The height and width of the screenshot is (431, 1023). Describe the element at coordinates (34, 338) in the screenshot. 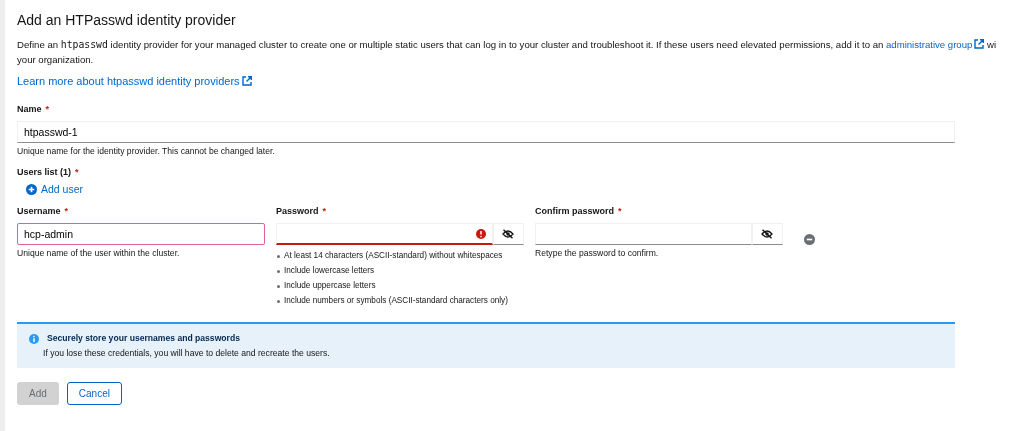

I see `info-icon` at that location.